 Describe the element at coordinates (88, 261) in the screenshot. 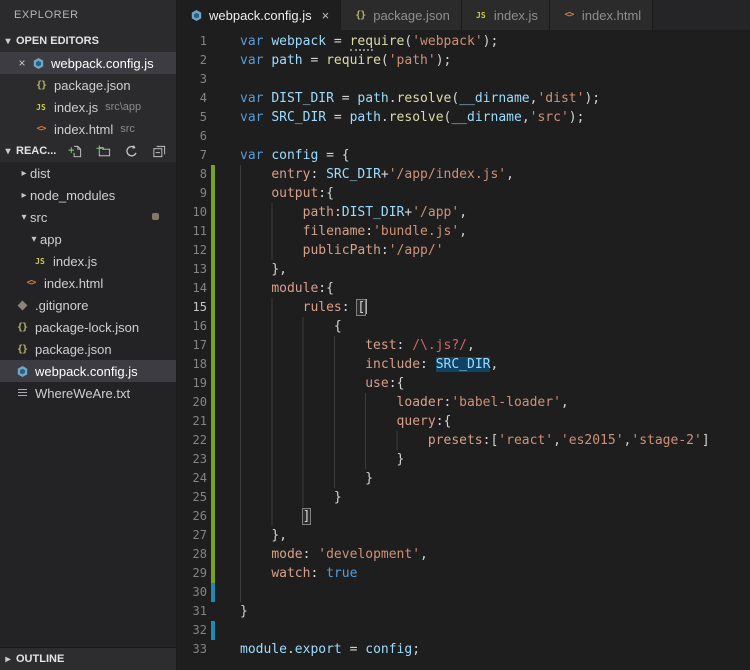

I see `tree-item-index.js: JS index.js` at that location.